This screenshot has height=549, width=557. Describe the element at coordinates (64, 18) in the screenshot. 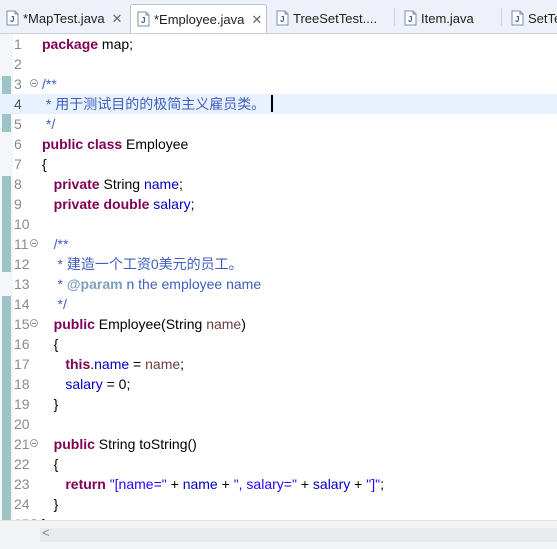

I see `editor-tab: J *MapTest.java ✕` at that location.